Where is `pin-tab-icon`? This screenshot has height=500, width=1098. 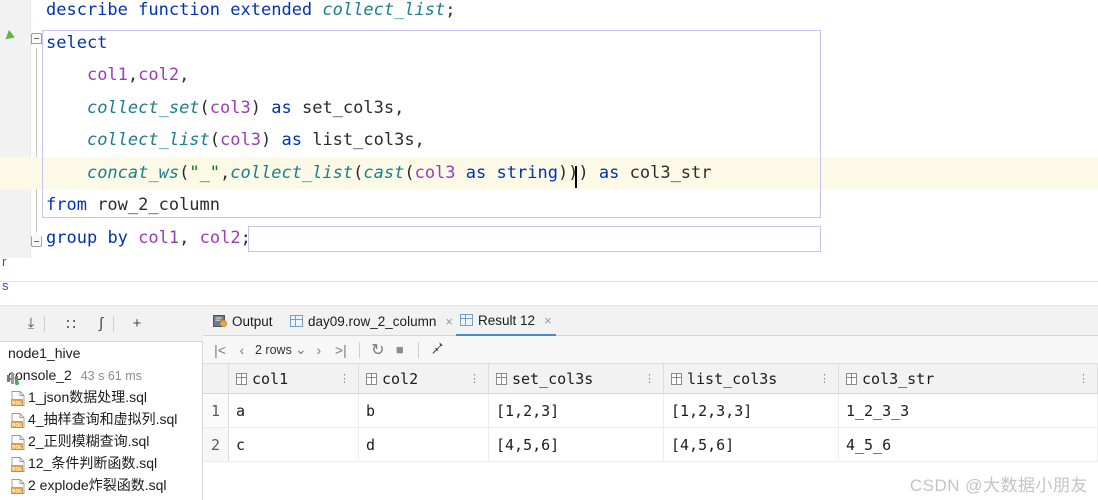
pin-tab-icon is located at coordinates (437, 349).